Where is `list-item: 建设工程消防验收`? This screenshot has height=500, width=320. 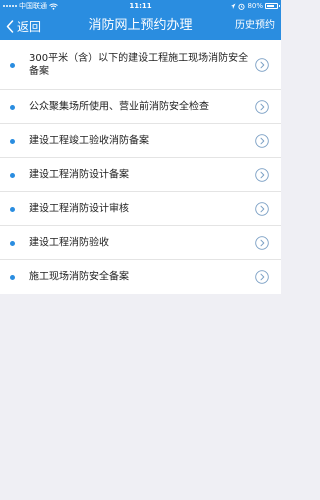
list-item: 建设工程消防验收 is located at coordinates (140, 243).